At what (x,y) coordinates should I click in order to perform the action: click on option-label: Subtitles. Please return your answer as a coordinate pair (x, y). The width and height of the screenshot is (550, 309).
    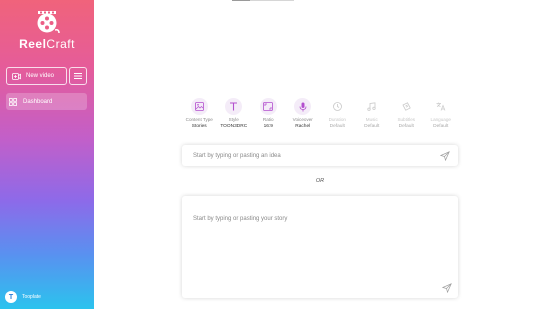
    Looking at the image, I should click on (406, 119).